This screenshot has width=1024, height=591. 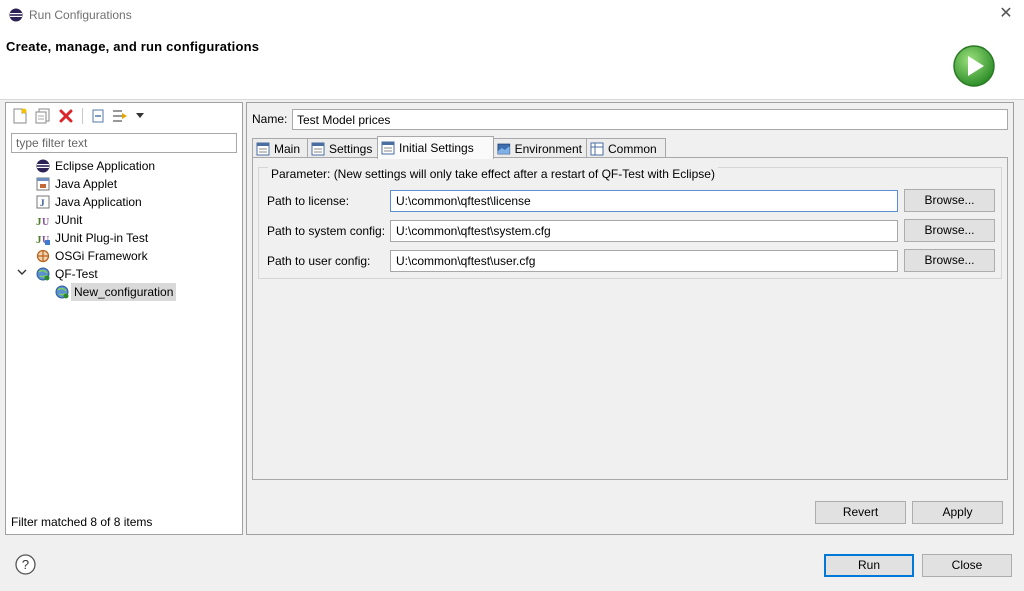 What do you see at coordinates (504, 148) in the screenshot?
I see `environment-tab-icon` at bounding box center [504, 148].